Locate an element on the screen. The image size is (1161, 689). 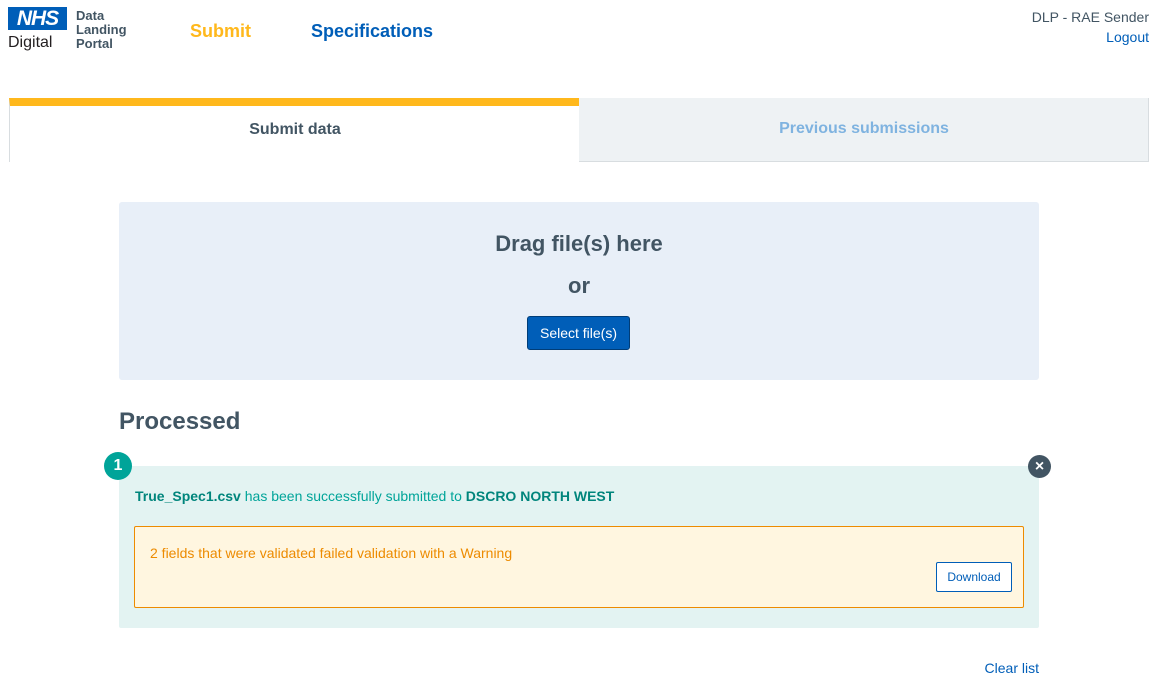
success-message-middle: has been successfully submitted to is located at coordinates (353, 496).